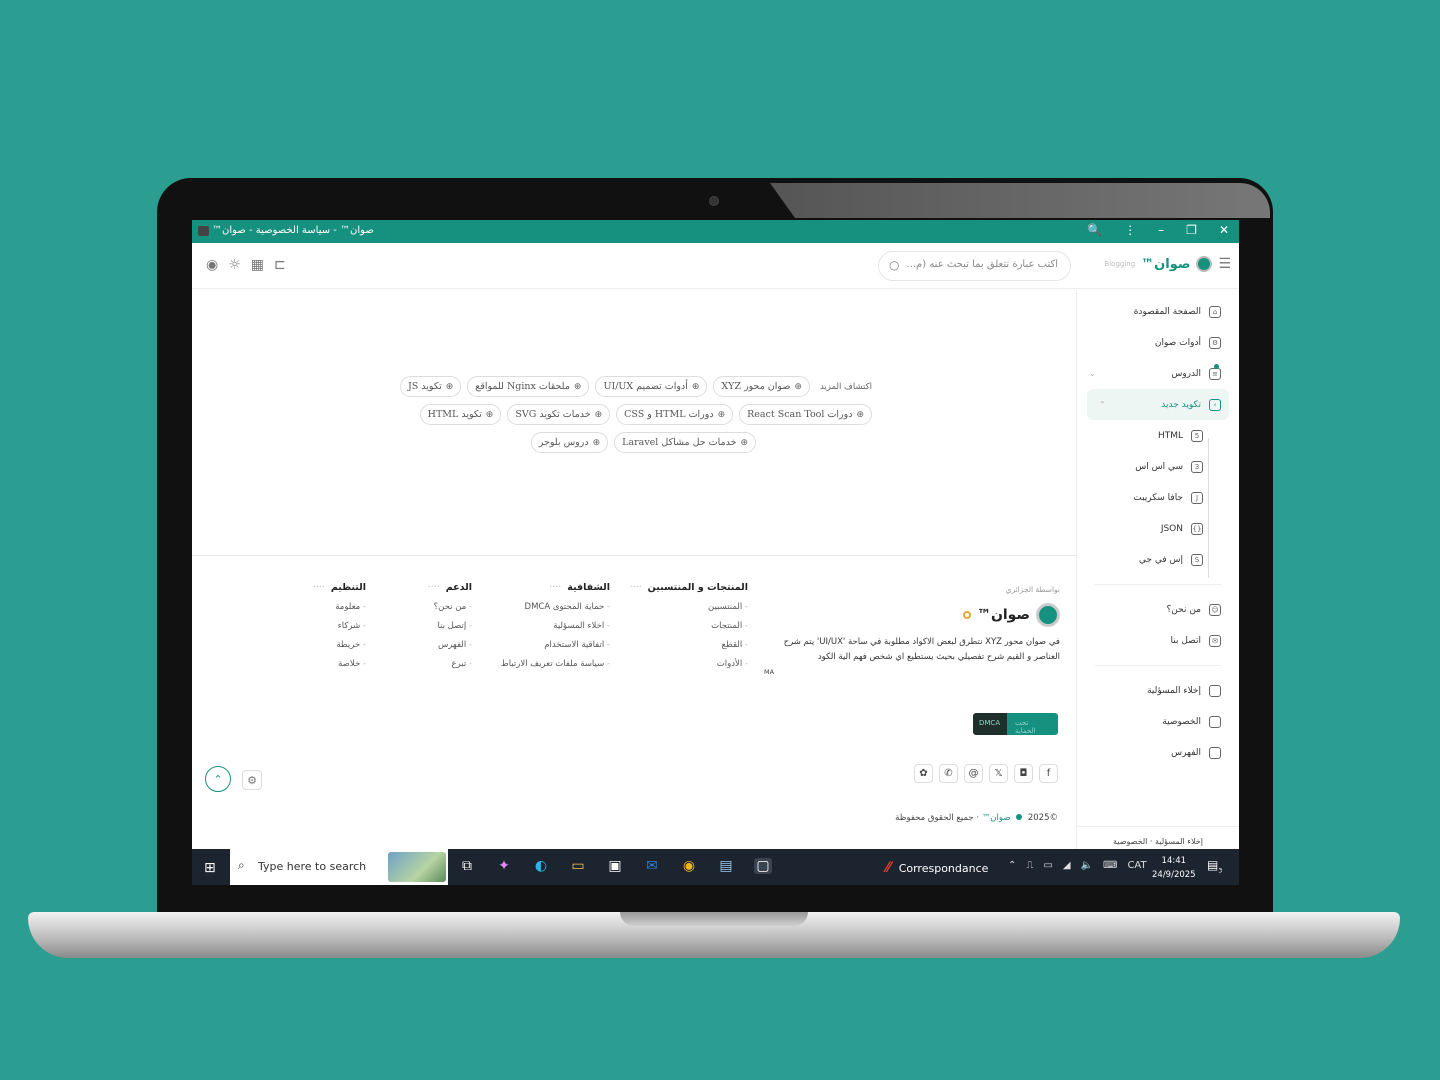 This screenshot has width=1440, height=1080. Describe the element at coordinates (312, 866) in the screenshot. I see `taskbar-search-placeholder: Type here to search` at that location.